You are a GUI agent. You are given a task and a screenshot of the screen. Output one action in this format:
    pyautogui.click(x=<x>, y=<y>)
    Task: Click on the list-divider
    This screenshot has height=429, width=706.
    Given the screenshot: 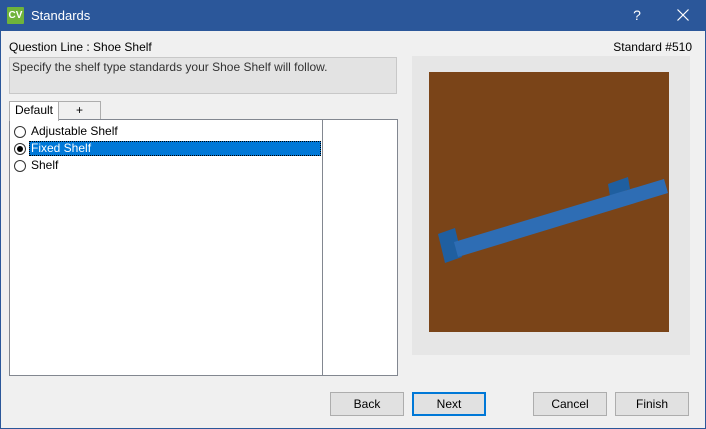 What is the action you would take?
    pyautogui.click(x=322, y=247)
    